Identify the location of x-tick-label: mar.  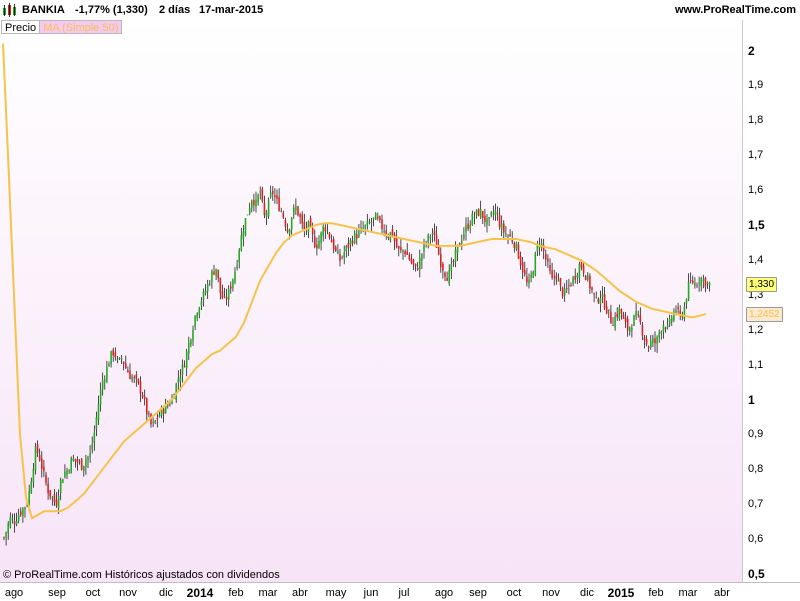
(268, 593).